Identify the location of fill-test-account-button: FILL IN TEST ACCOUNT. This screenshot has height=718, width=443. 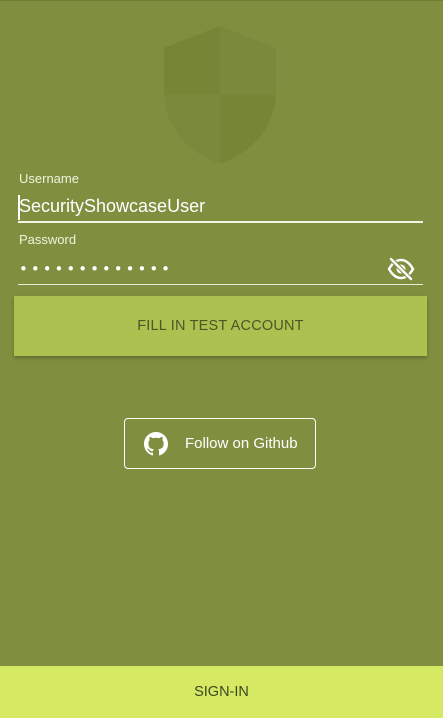
(220, 326).